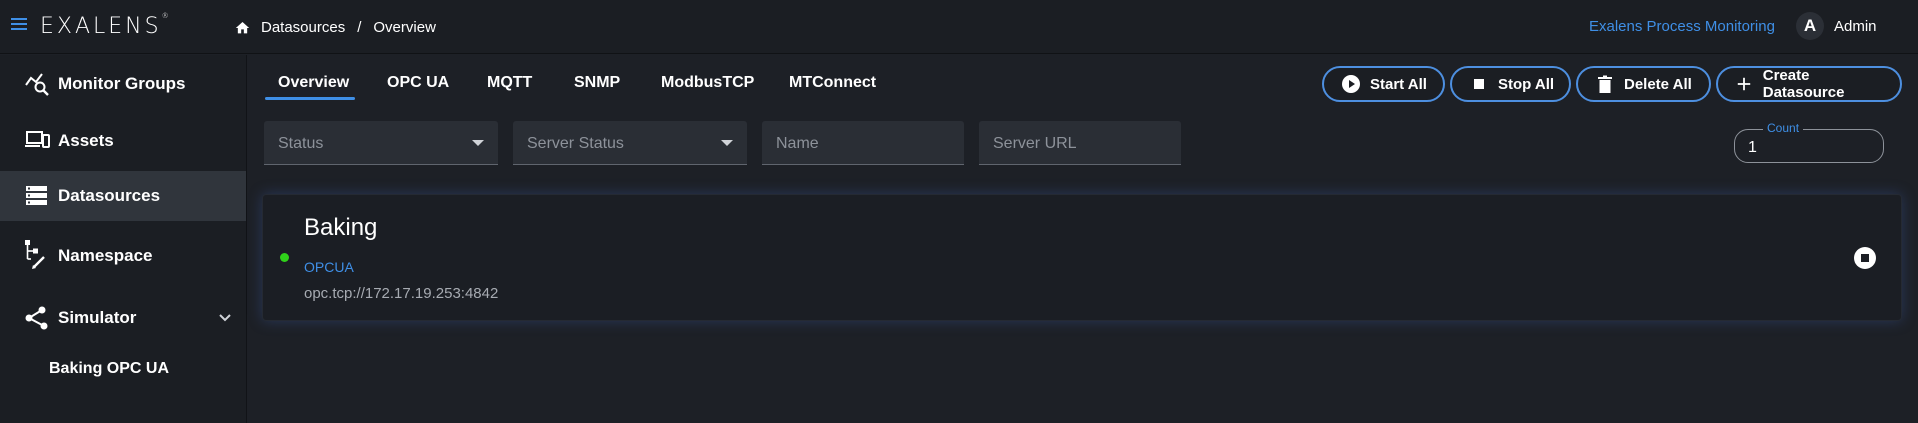  I want to click on status-indicator, so click(284, 257).